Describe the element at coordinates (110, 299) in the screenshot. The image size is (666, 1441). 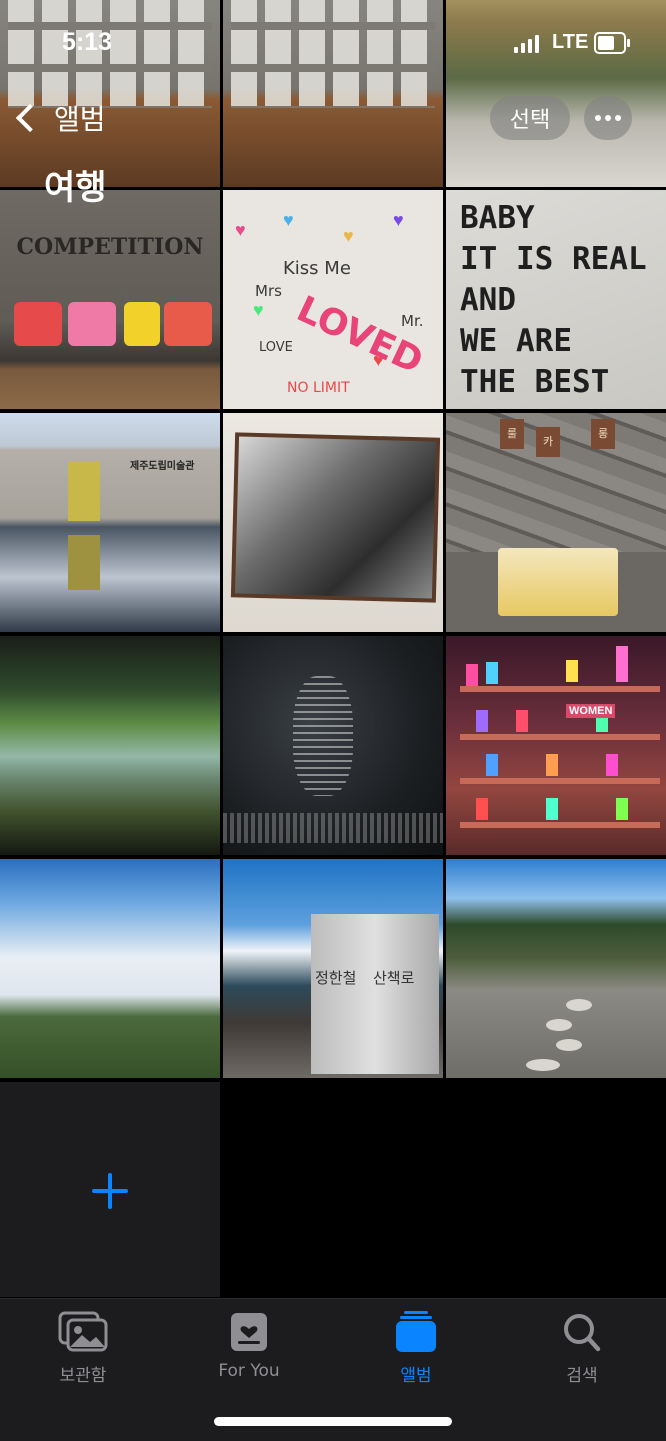
I see `photo-tile: COMPETITION` at that location.